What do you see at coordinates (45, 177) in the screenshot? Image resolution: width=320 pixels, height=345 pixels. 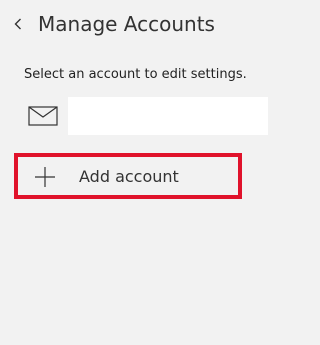 I see `plus-icon` at bounding box center [45, 177].